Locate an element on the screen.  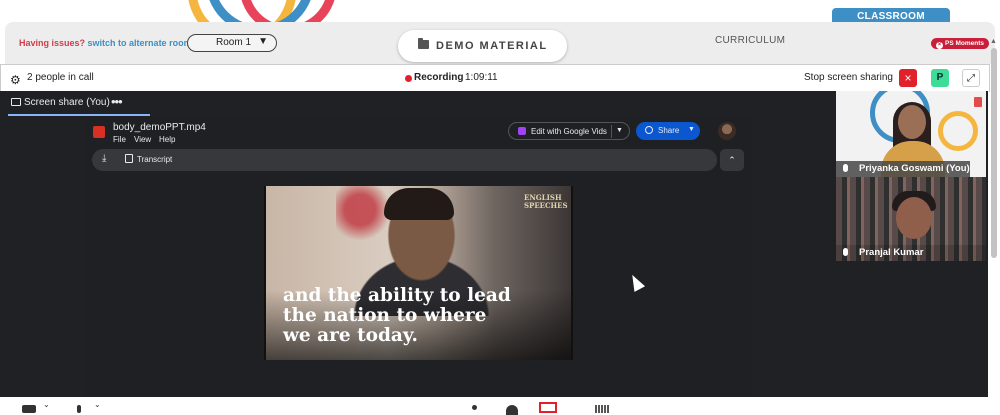
hand-icon is located at coordinates (474, 407).